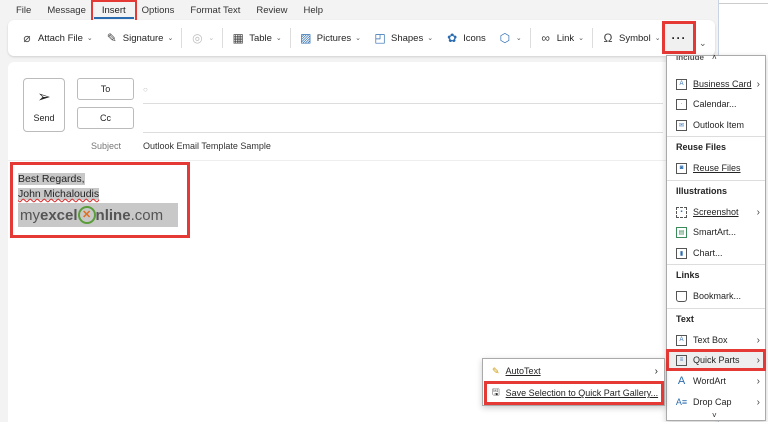 This screenshot has width=768, height=422. What do you see at coordinates (380, 38) in the screenshot?
I see `shapes-icon: ◰` at bounding box center [380, 38].